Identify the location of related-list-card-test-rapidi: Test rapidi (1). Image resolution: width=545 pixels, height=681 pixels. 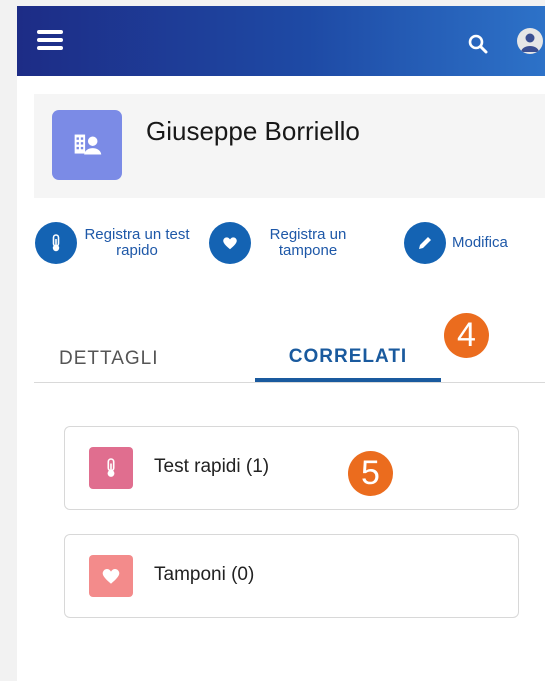
(291, 468).